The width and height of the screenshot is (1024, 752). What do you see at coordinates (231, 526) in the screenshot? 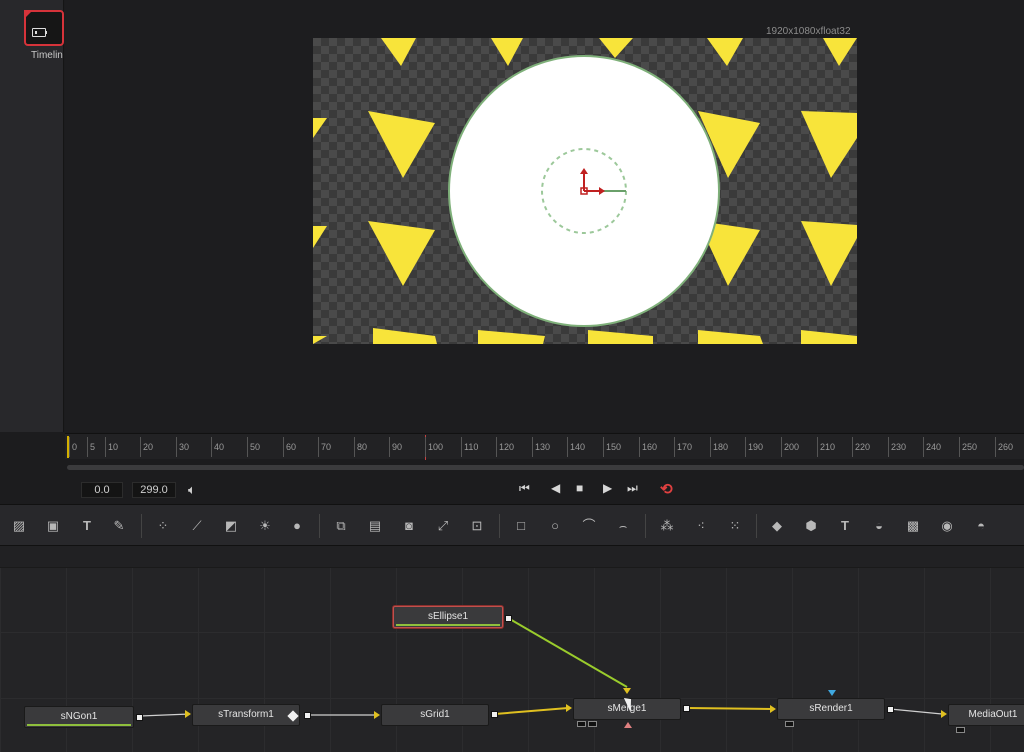
I see `brightness-icon: ◩` at bounding box center [231, 526].